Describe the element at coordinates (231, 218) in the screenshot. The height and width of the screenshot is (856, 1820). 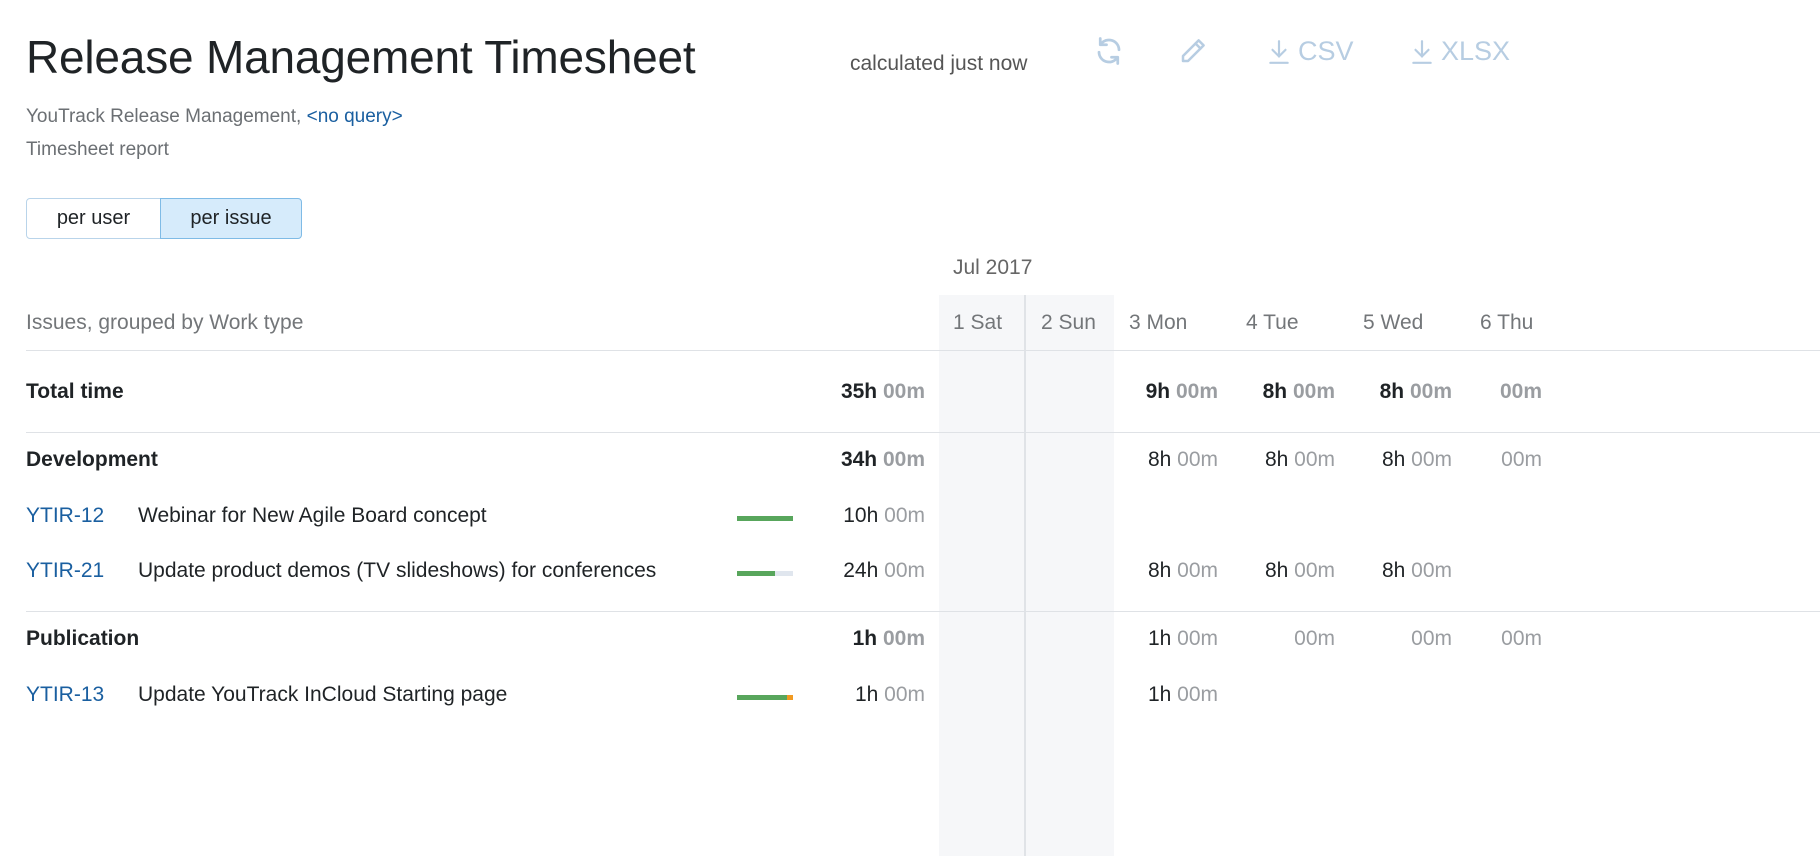
I see `per-issue-button: per issue` at that location.